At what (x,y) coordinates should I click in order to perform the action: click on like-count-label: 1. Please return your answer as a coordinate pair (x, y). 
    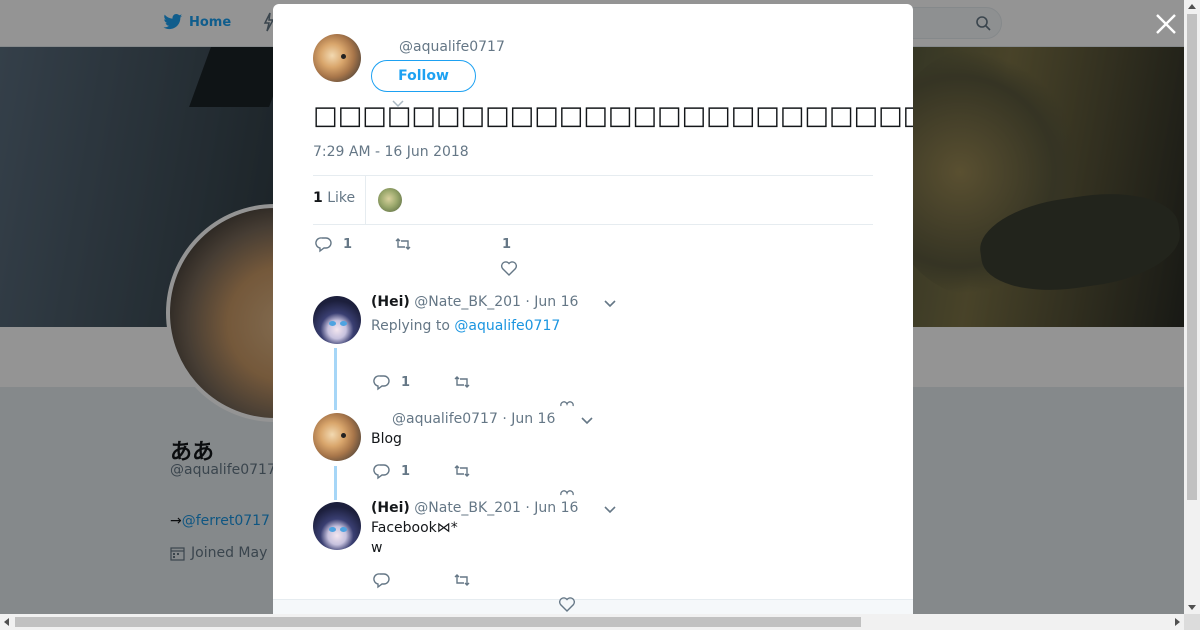
    Looking at the image, I should click on (506, 244).